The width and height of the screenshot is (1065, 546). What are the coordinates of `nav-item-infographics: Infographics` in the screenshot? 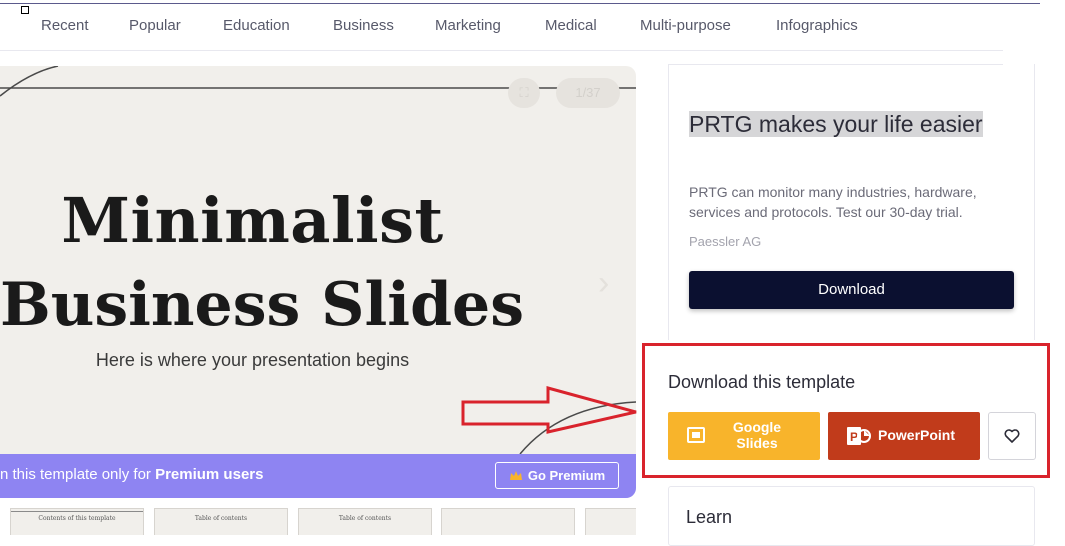 It's located at (817, 25).